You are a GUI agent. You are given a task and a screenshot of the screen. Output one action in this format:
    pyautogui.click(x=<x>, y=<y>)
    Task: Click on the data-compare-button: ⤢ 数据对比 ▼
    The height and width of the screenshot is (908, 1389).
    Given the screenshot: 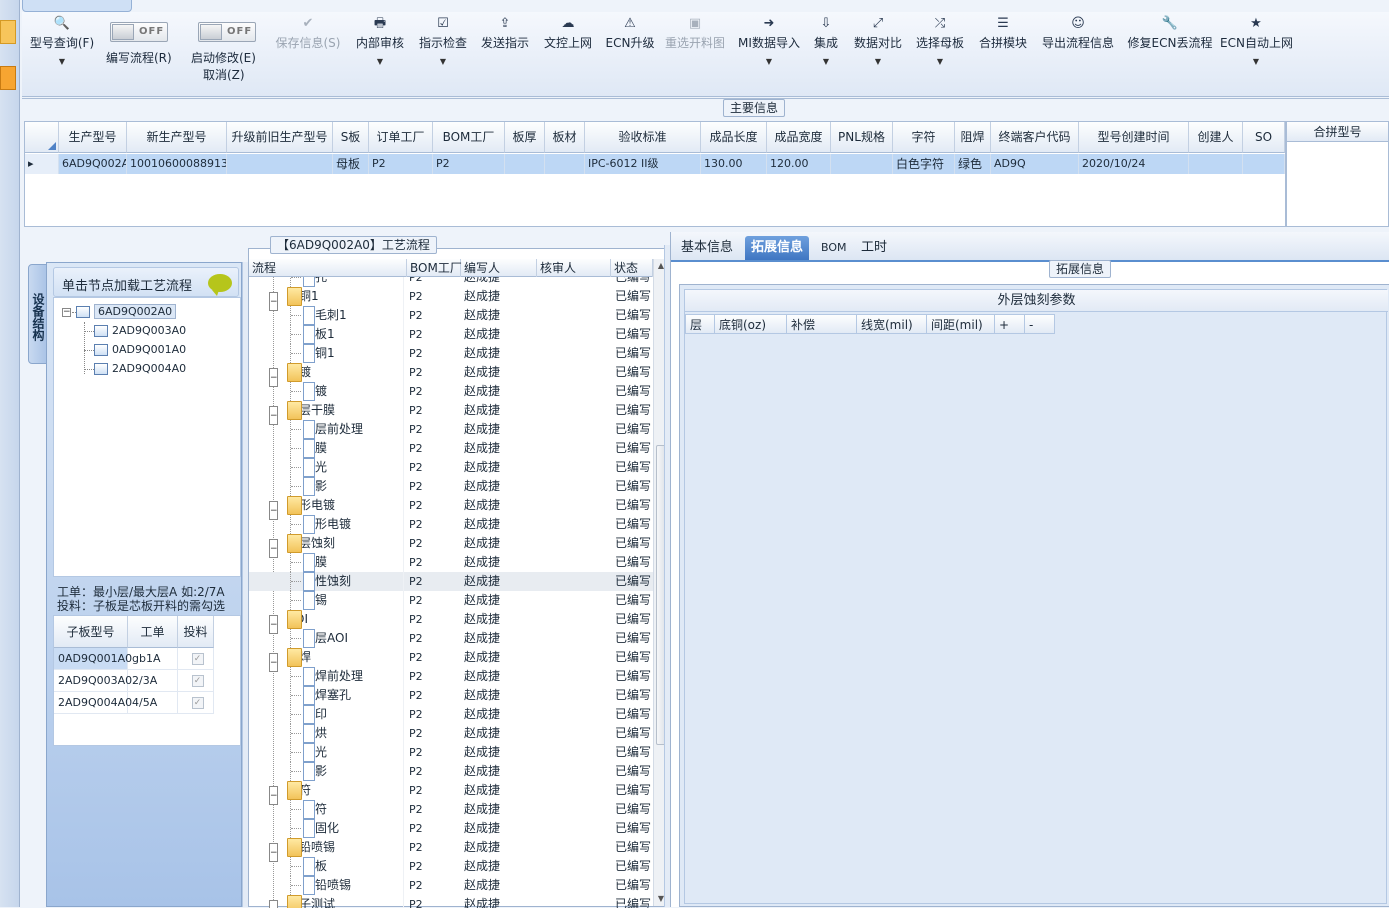 What is the action you would take?
    pyautogui.click(x=878, y=54)
    